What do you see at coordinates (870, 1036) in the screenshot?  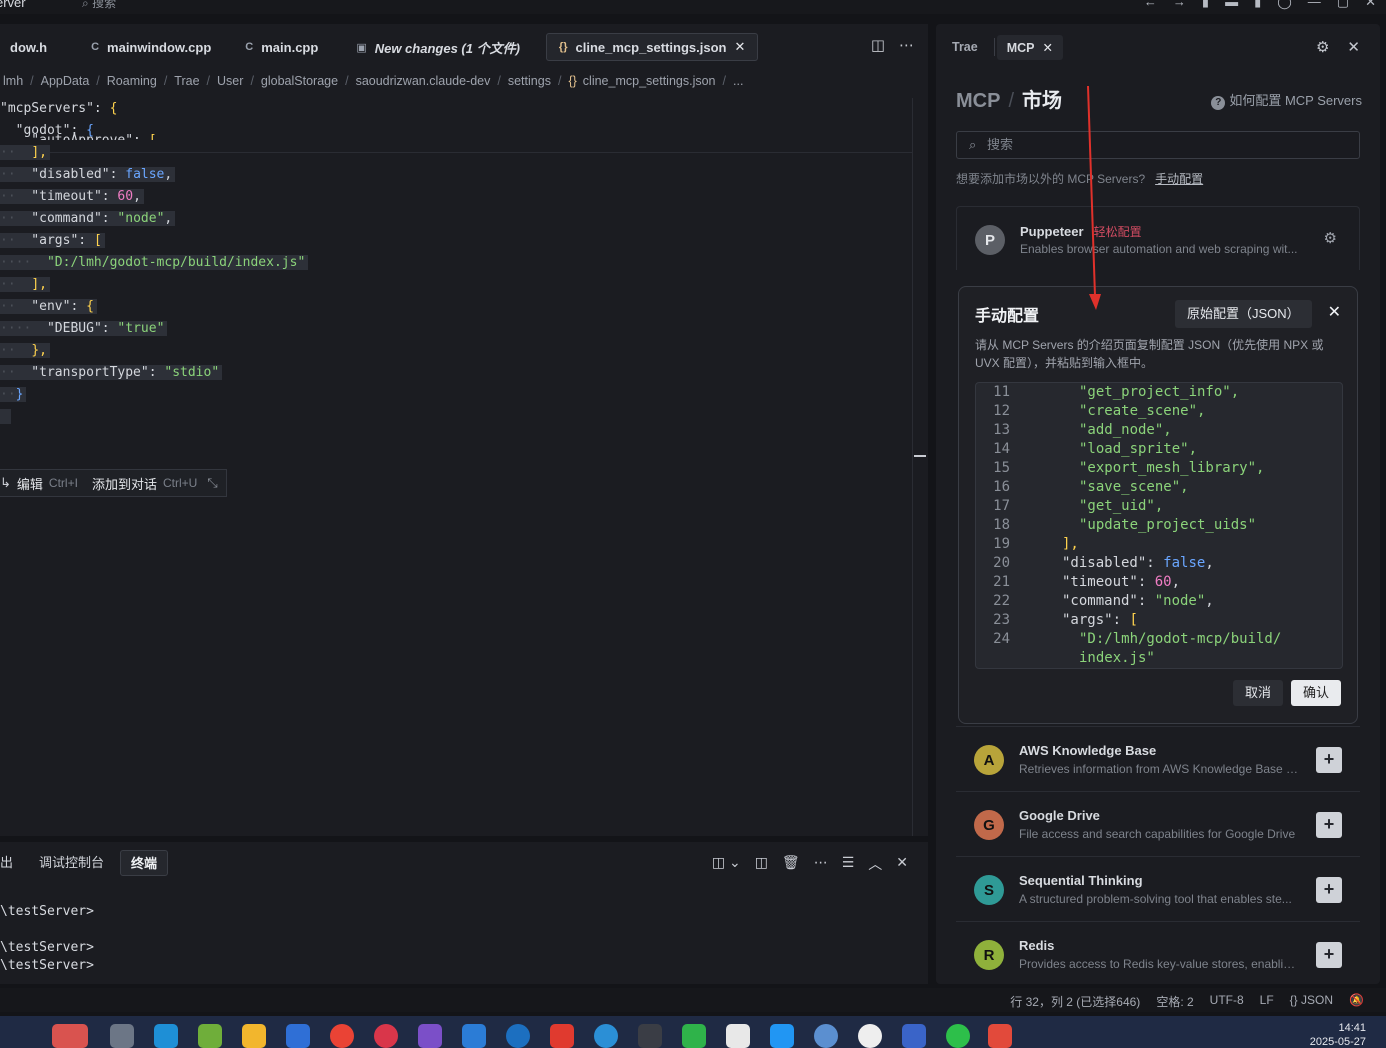 I see `qq-icon` at bounding box center [870, 1036].